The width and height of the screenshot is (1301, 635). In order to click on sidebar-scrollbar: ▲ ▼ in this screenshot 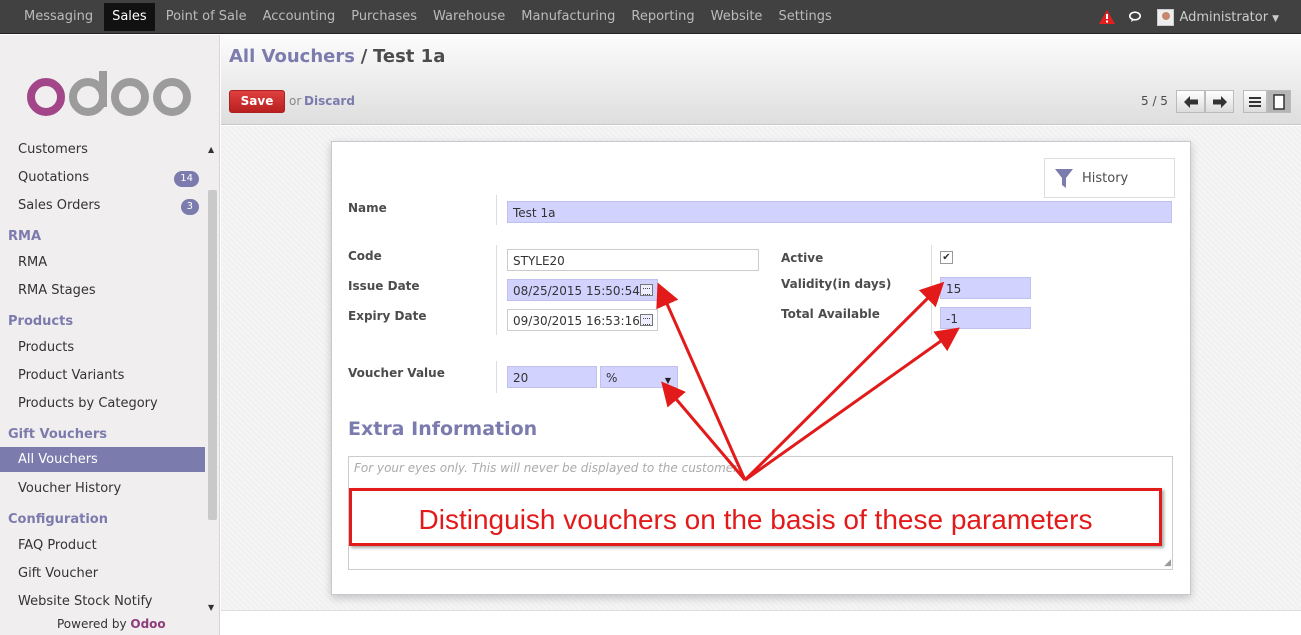, I will do `click(212, 375)`.